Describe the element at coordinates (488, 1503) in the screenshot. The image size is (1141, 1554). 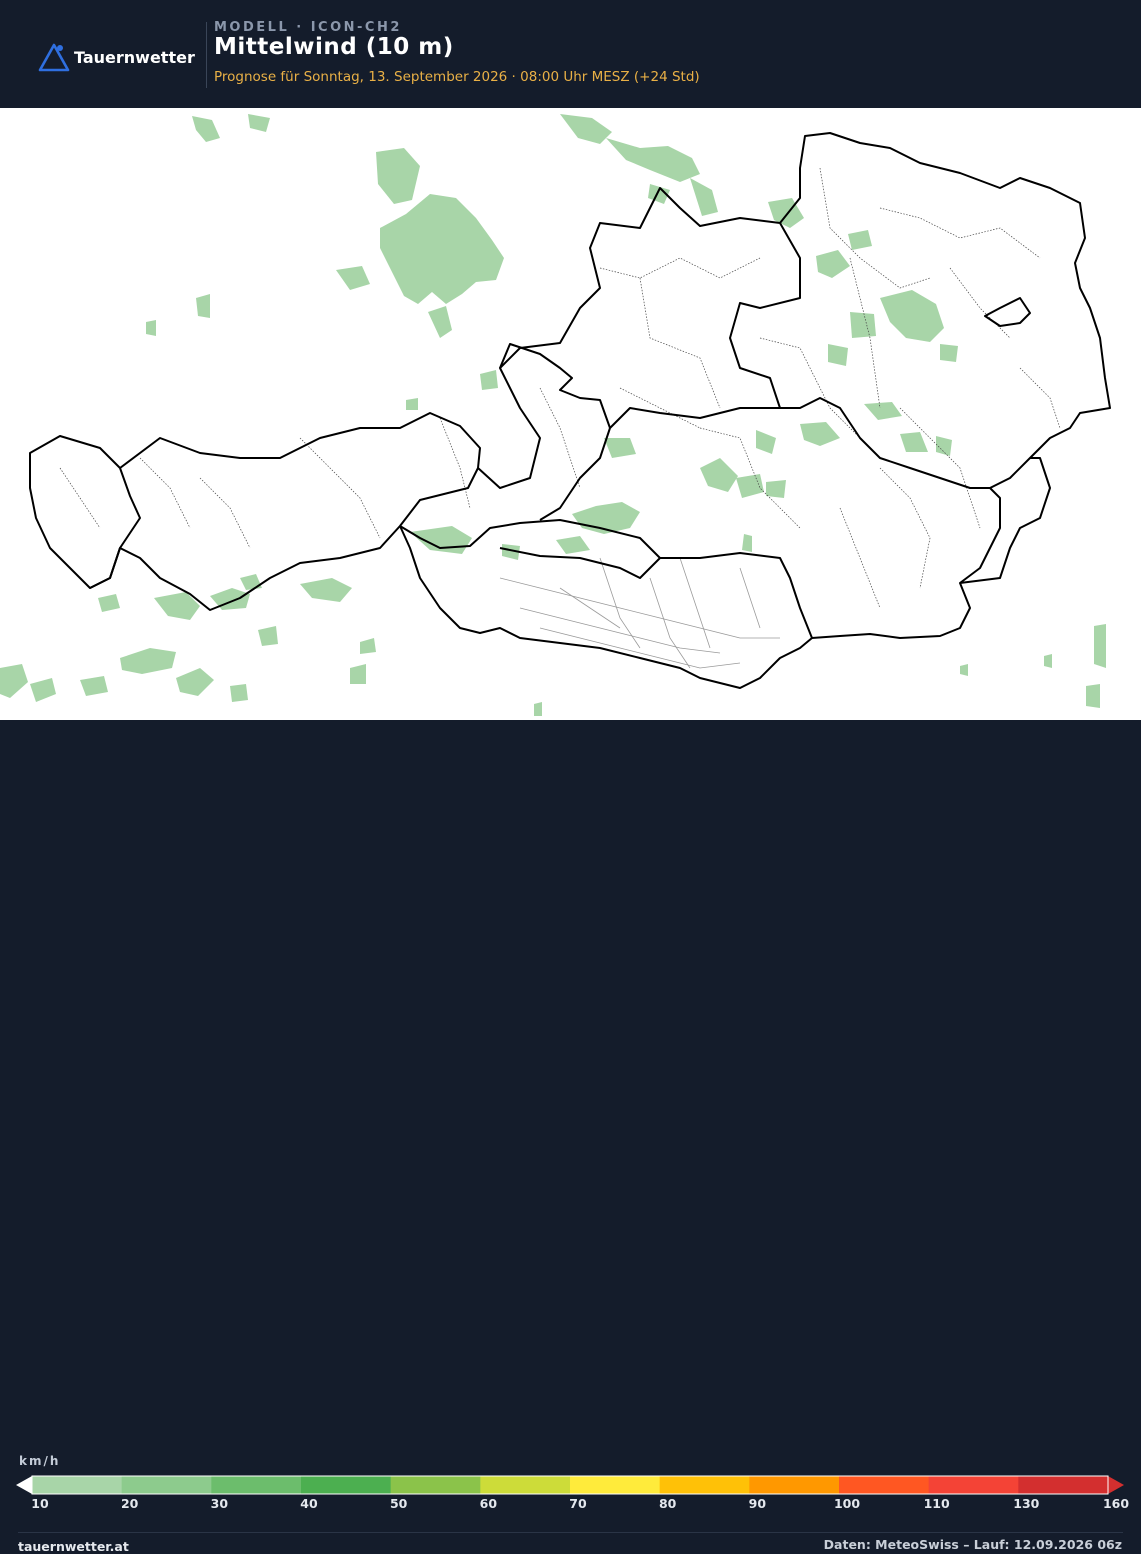
I see `tick-label: 60` at that location.